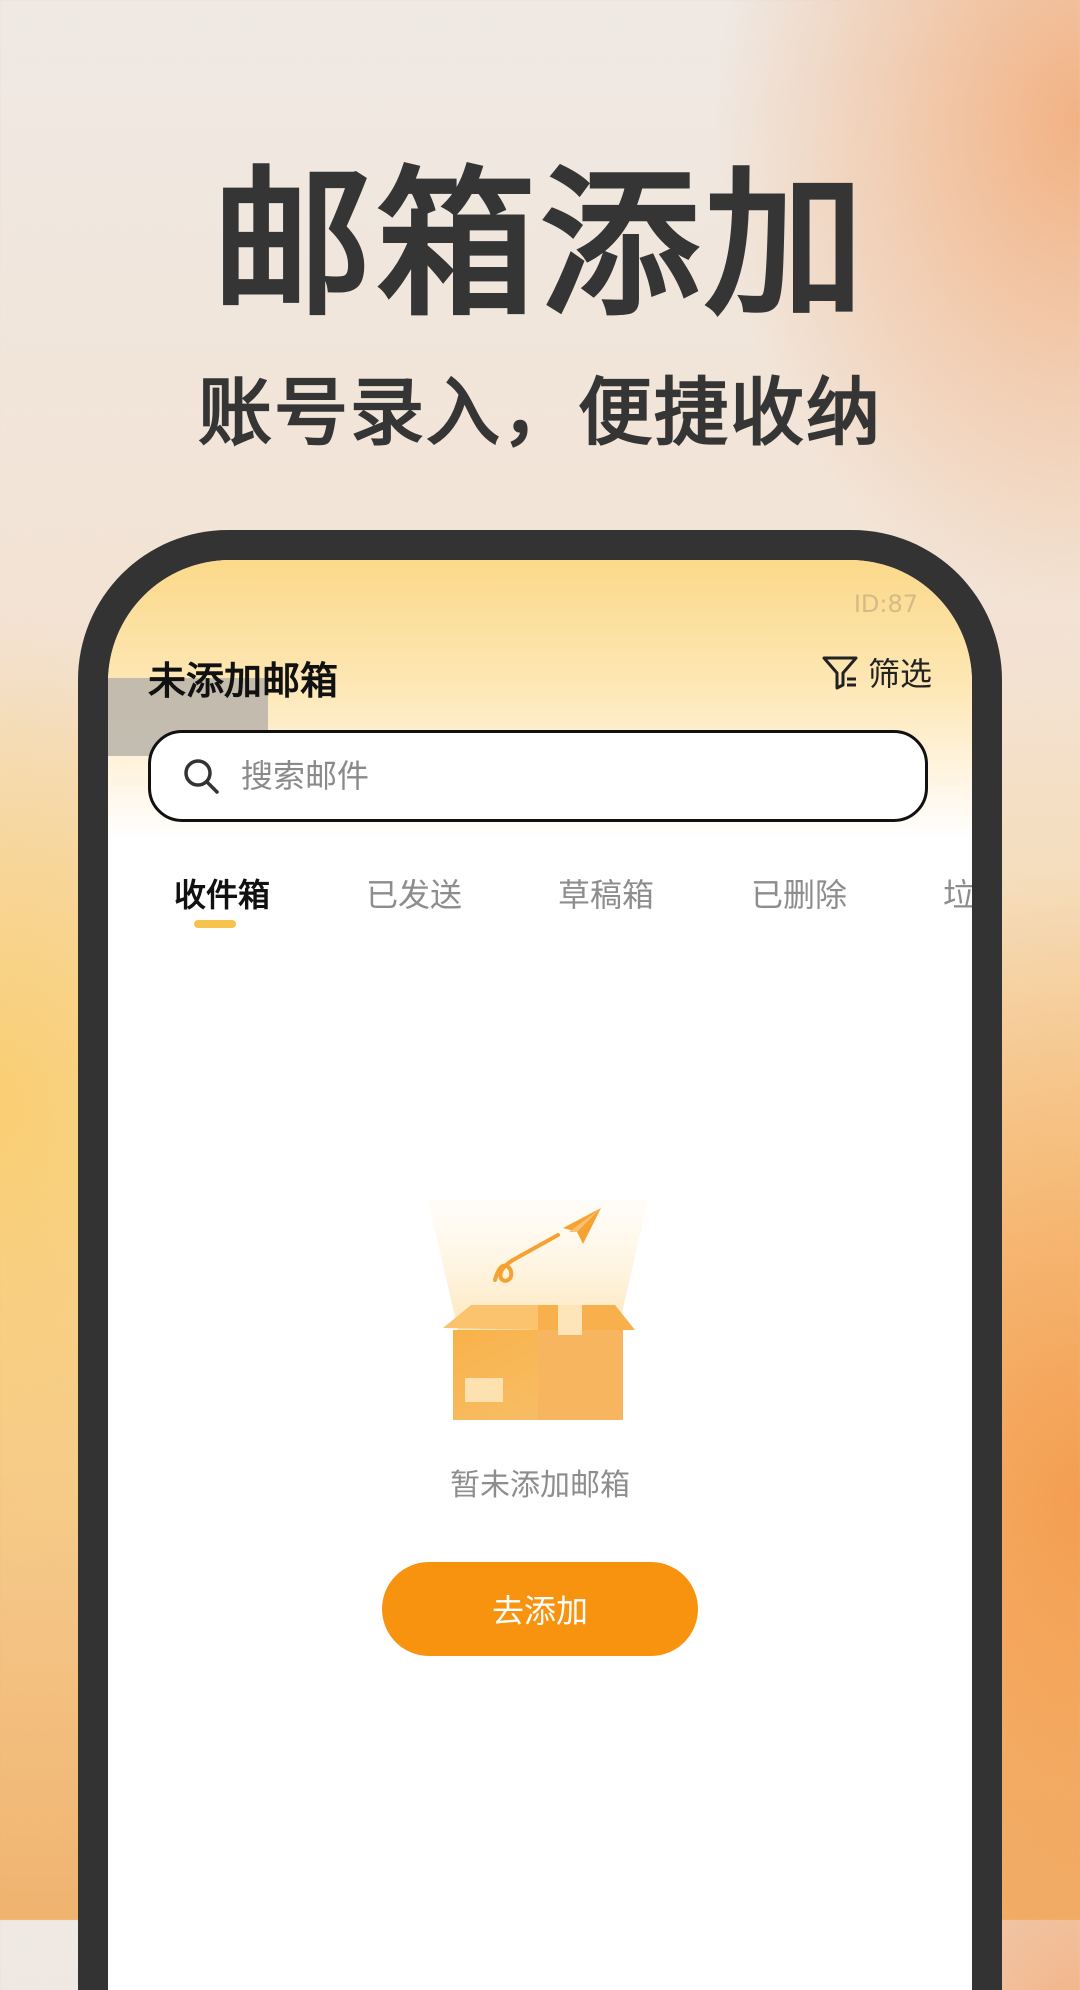 The height and width of the screenshot is (1990, 1080). What do you see at coordinates (540, 413) in the screenshot?
I see `promo-subline: 账号录入，便捷收纳` at bounding box center [540, 413].